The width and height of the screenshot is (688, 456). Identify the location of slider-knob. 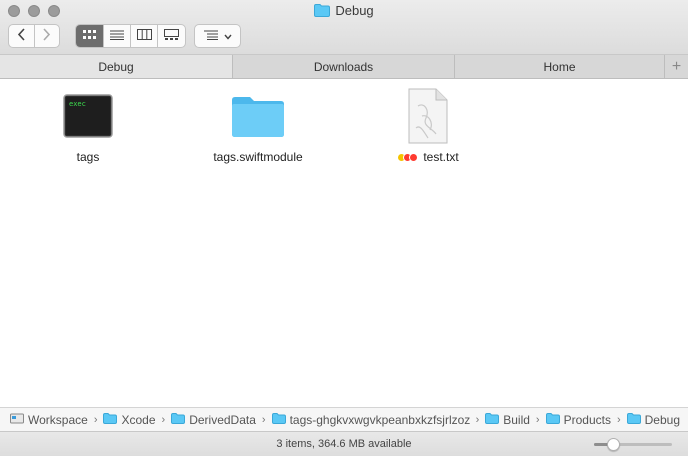
(613, 444).